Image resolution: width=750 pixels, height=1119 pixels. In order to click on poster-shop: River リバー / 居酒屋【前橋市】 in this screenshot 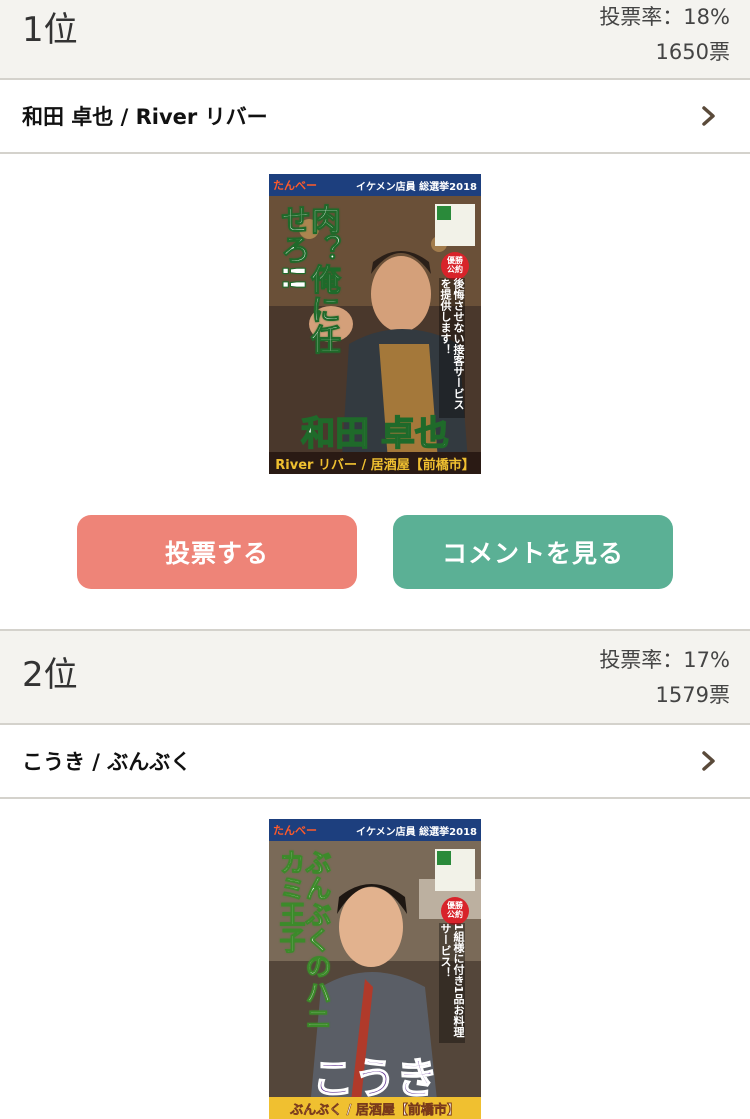, I will do `click(375, 465)`.